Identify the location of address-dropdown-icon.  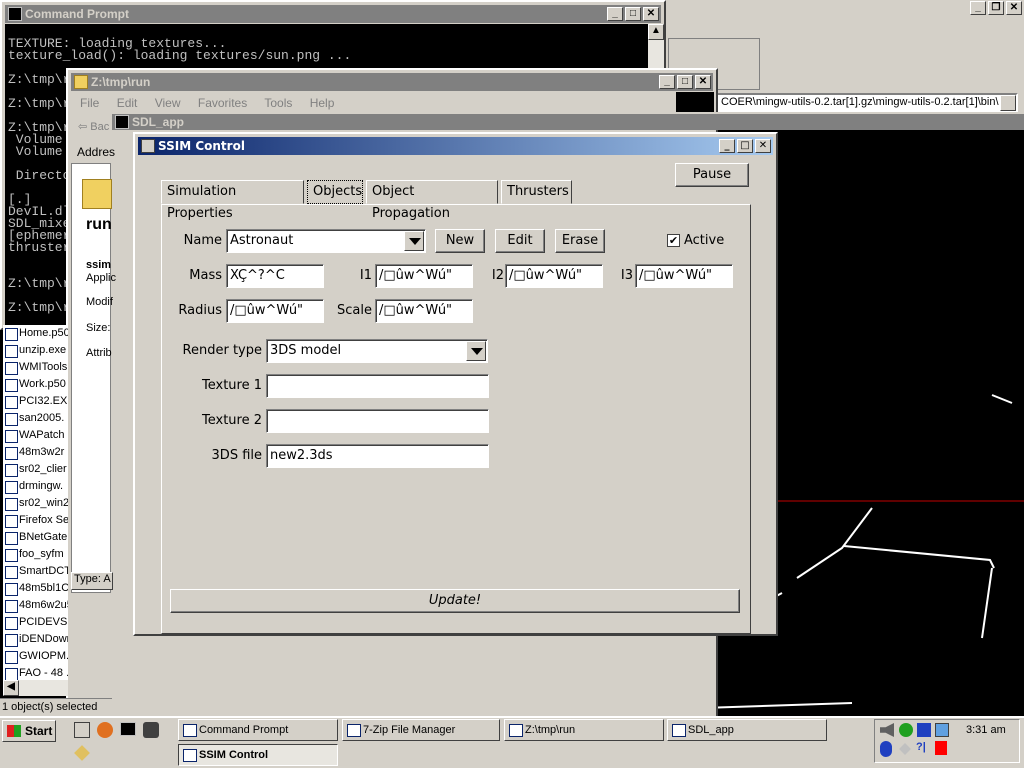
(1008, 103).